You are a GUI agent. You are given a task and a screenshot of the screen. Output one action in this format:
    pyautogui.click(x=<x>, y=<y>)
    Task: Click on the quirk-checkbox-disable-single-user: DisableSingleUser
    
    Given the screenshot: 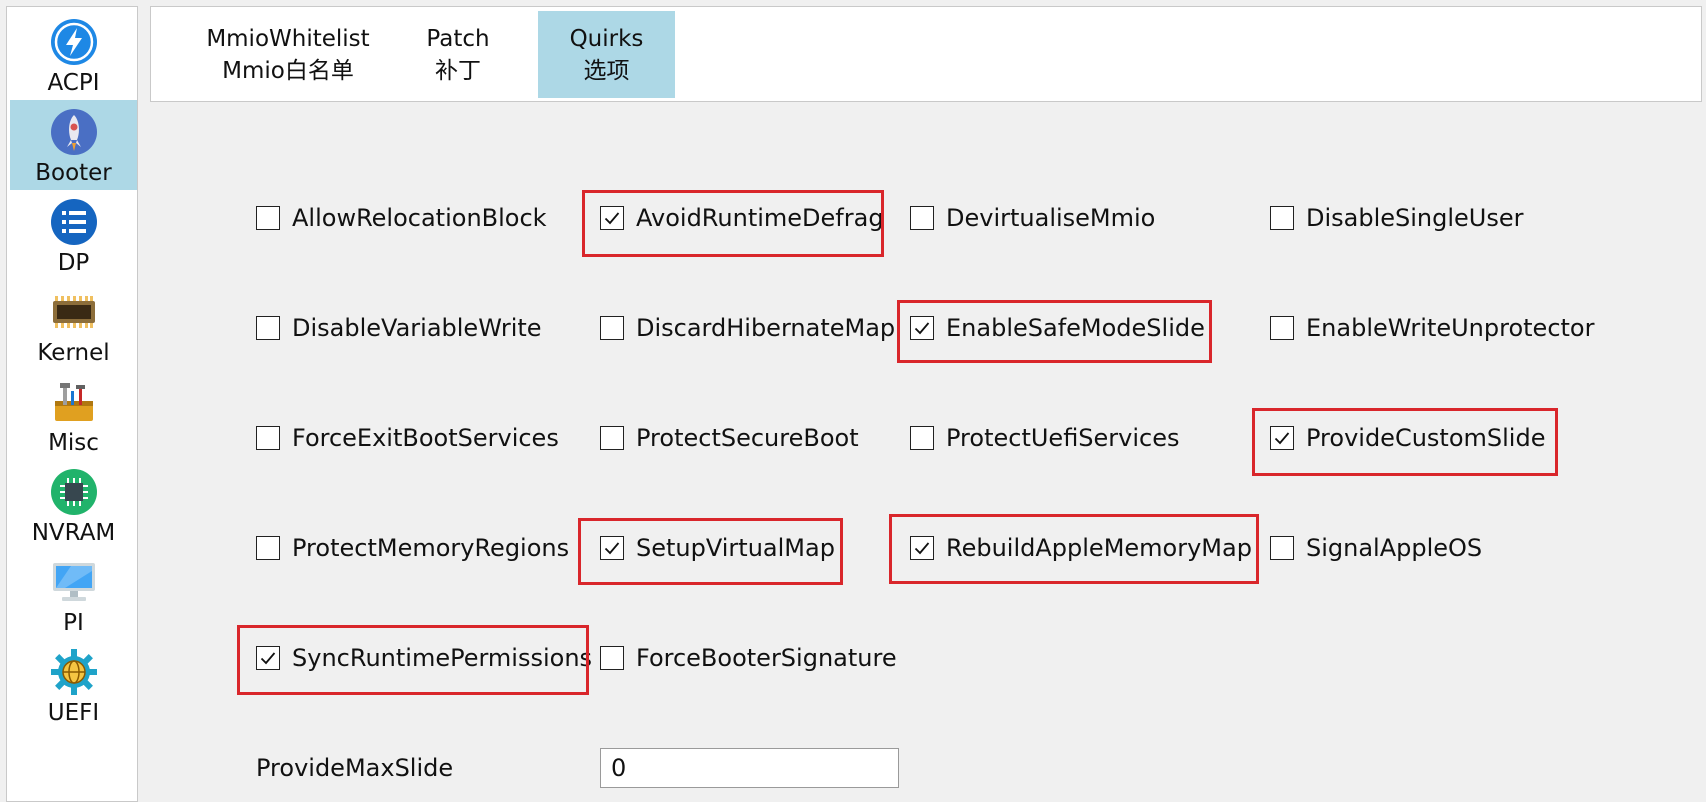 What is the action you would take?
    pyautogui.click(x=1397, y=218)
    